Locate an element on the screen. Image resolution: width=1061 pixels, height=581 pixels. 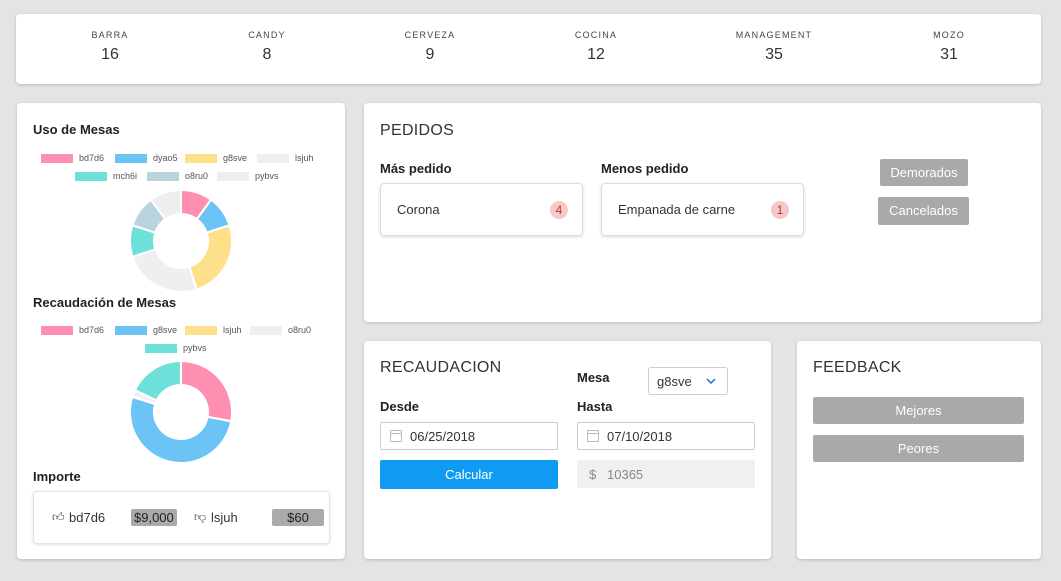
mesa-select: g8sve is located at coordinates (688, 381).